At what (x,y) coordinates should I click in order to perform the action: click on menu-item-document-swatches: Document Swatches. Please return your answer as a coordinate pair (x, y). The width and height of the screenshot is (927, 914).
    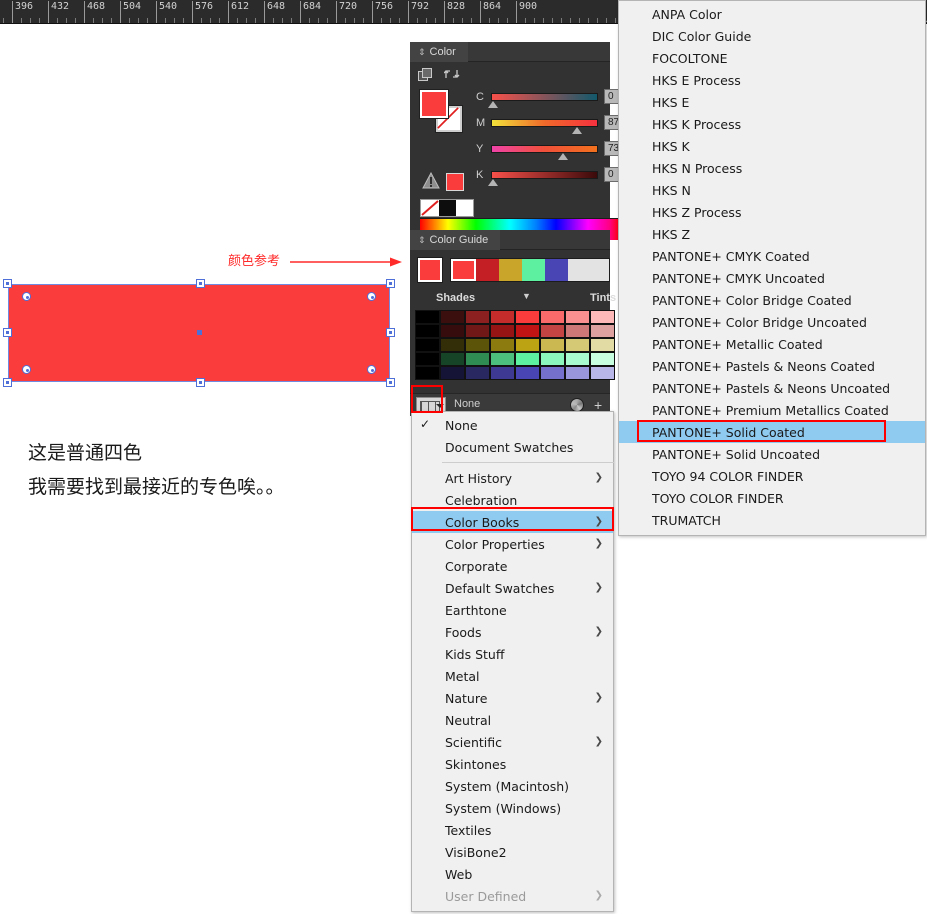
    Looking at the image, I should click on (512, 447).